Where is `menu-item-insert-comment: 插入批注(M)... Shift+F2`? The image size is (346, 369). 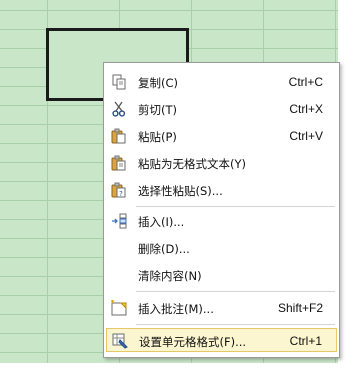 menu-item-insert-comment: 插入批注(M)... Shift+F2 is located at coordinates (221, 308).